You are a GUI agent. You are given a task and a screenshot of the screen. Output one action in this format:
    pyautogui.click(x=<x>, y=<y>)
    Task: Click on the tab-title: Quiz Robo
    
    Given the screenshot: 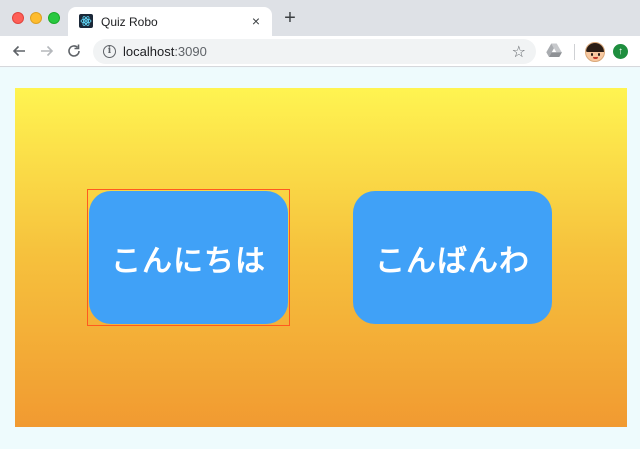 What is the action you would take?
    pyautogui.click(x=129, y=22)
    